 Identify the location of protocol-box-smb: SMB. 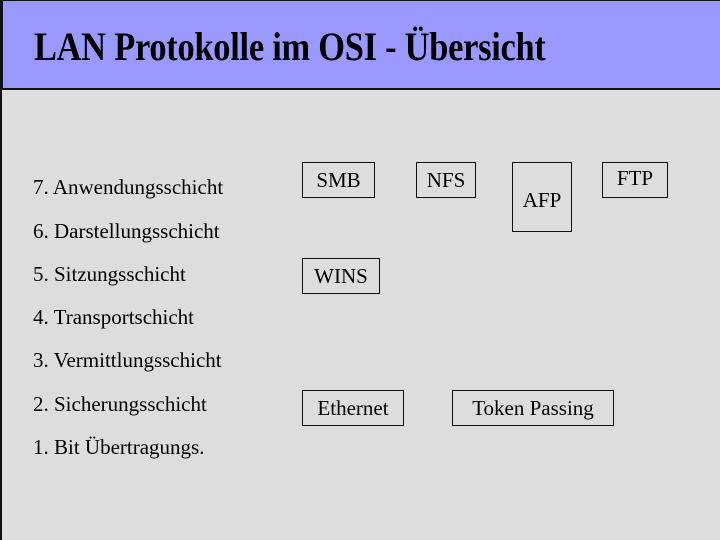
(338, 180).